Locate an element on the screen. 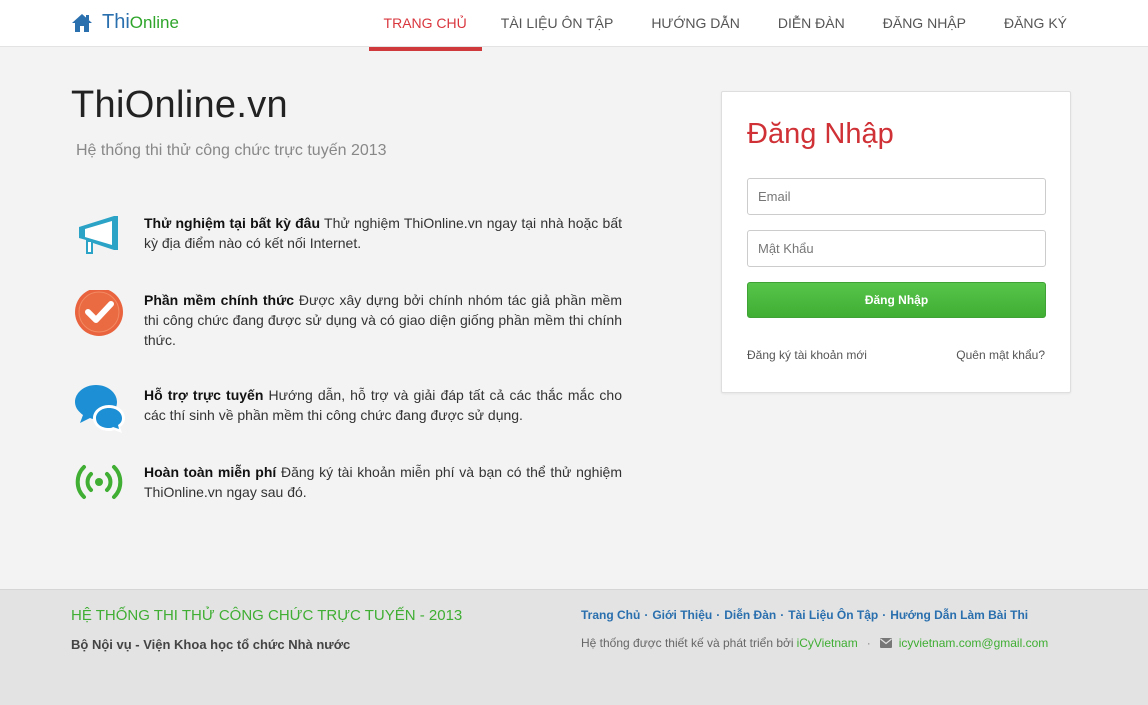 This screenshot has width=1148, height=705. login-title: Đăng Nhập is located at coordinates (820, 134).